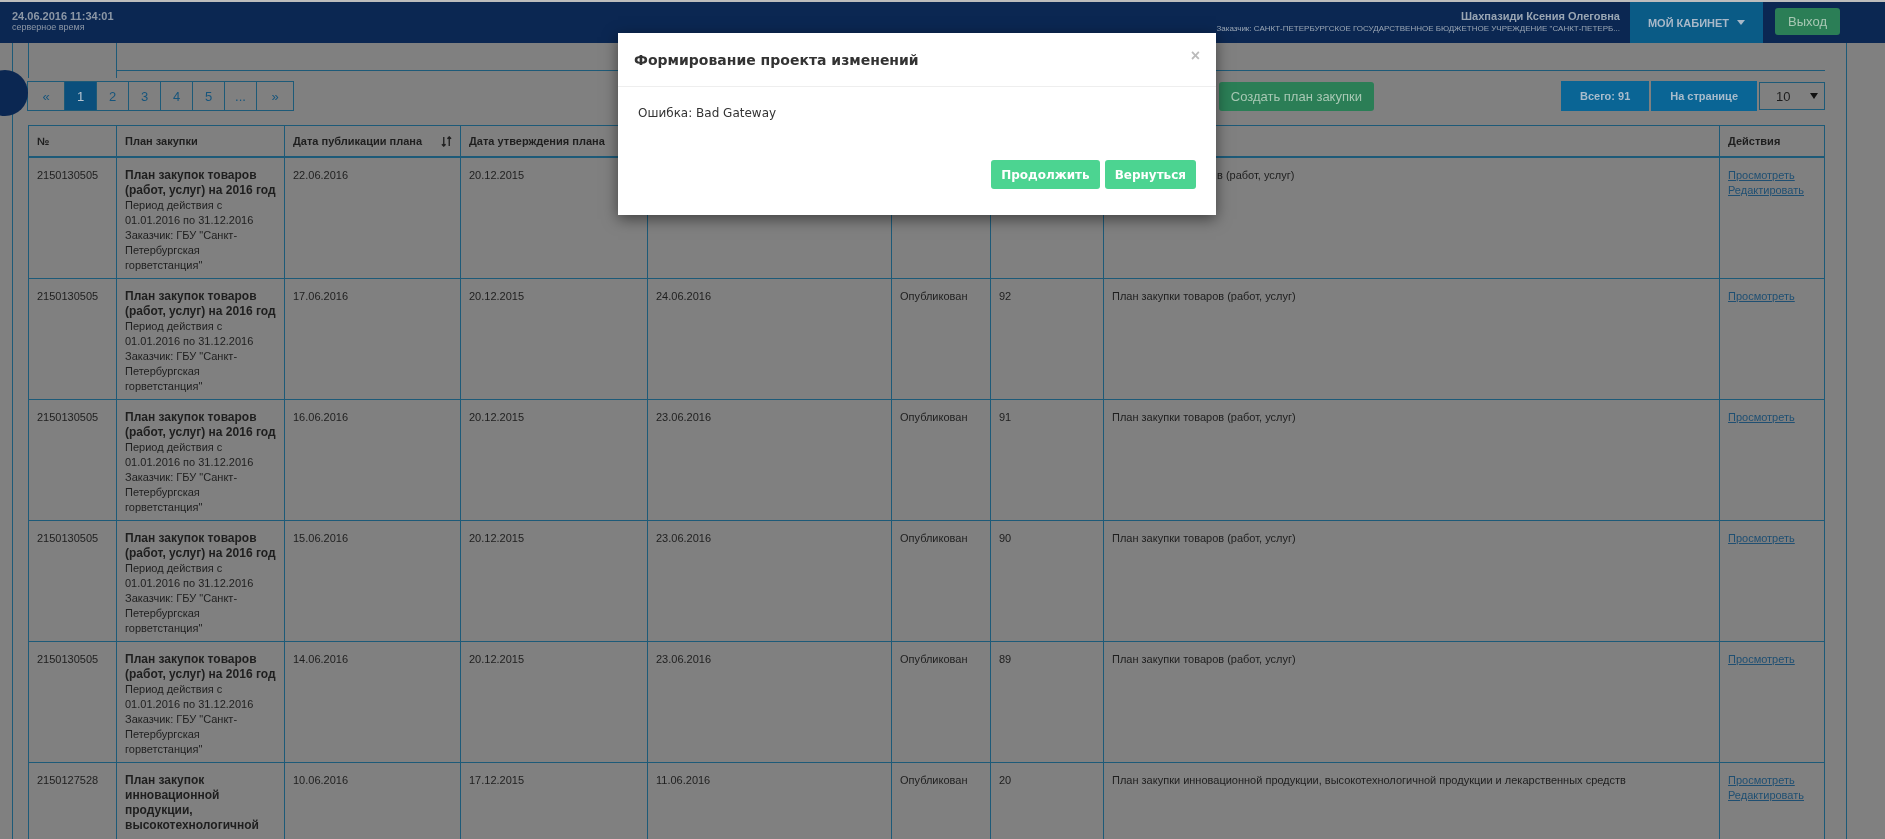 The image size is (1885, 839). Describe the element at coordinates (321, 780) in the screenshot. I see `publication-date: 10.06.2016` at that location.